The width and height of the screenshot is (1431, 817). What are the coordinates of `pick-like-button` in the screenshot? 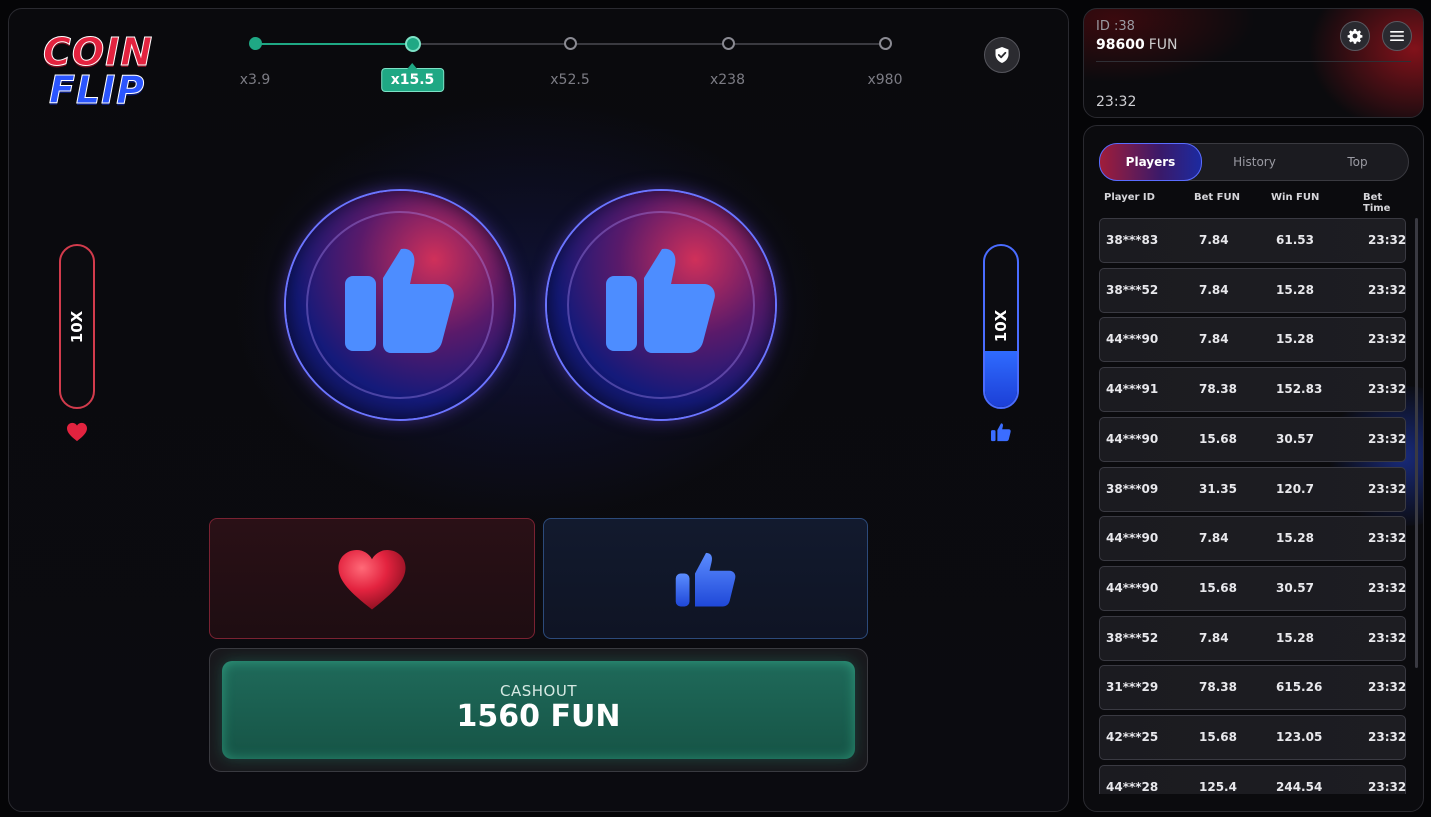 It's located at (705, 578).